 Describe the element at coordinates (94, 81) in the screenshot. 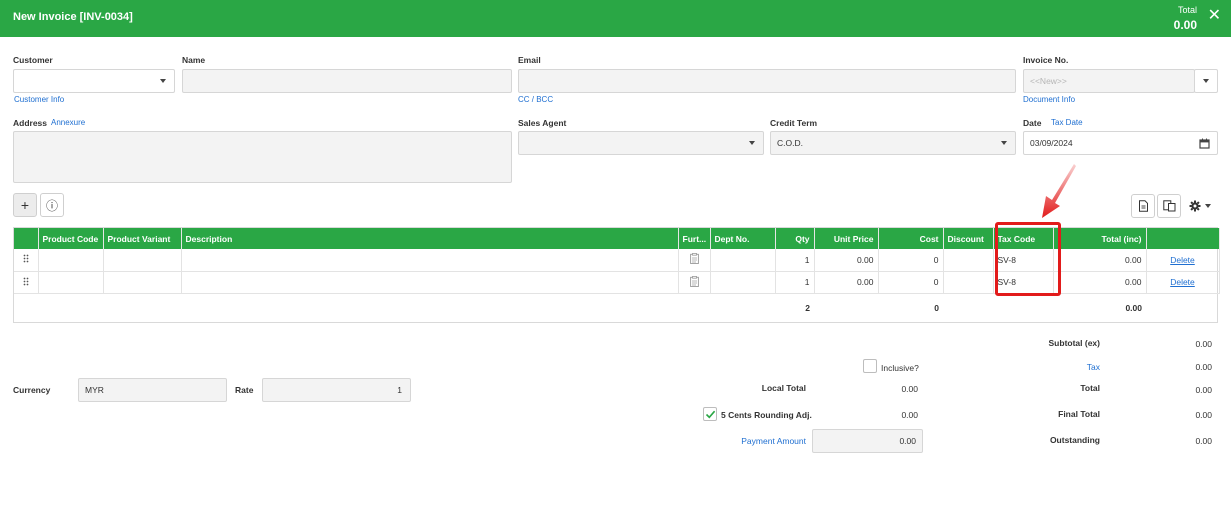

I see `customer-select` at that location.